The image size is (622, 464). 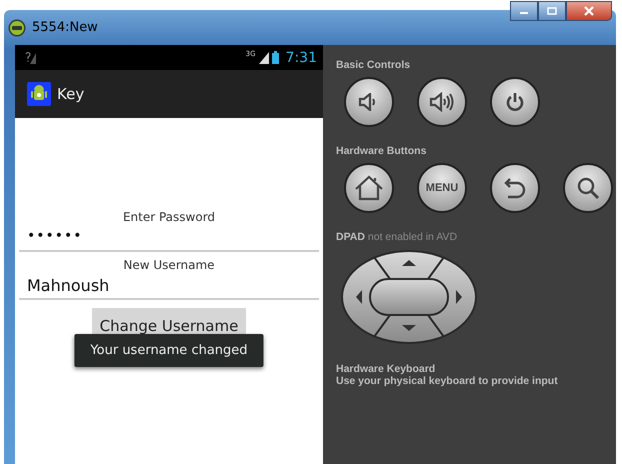 What do you see at coordinates (169, 265) in the screenshot?
I see `field-label: New Username` at bounding box center [169, 265].